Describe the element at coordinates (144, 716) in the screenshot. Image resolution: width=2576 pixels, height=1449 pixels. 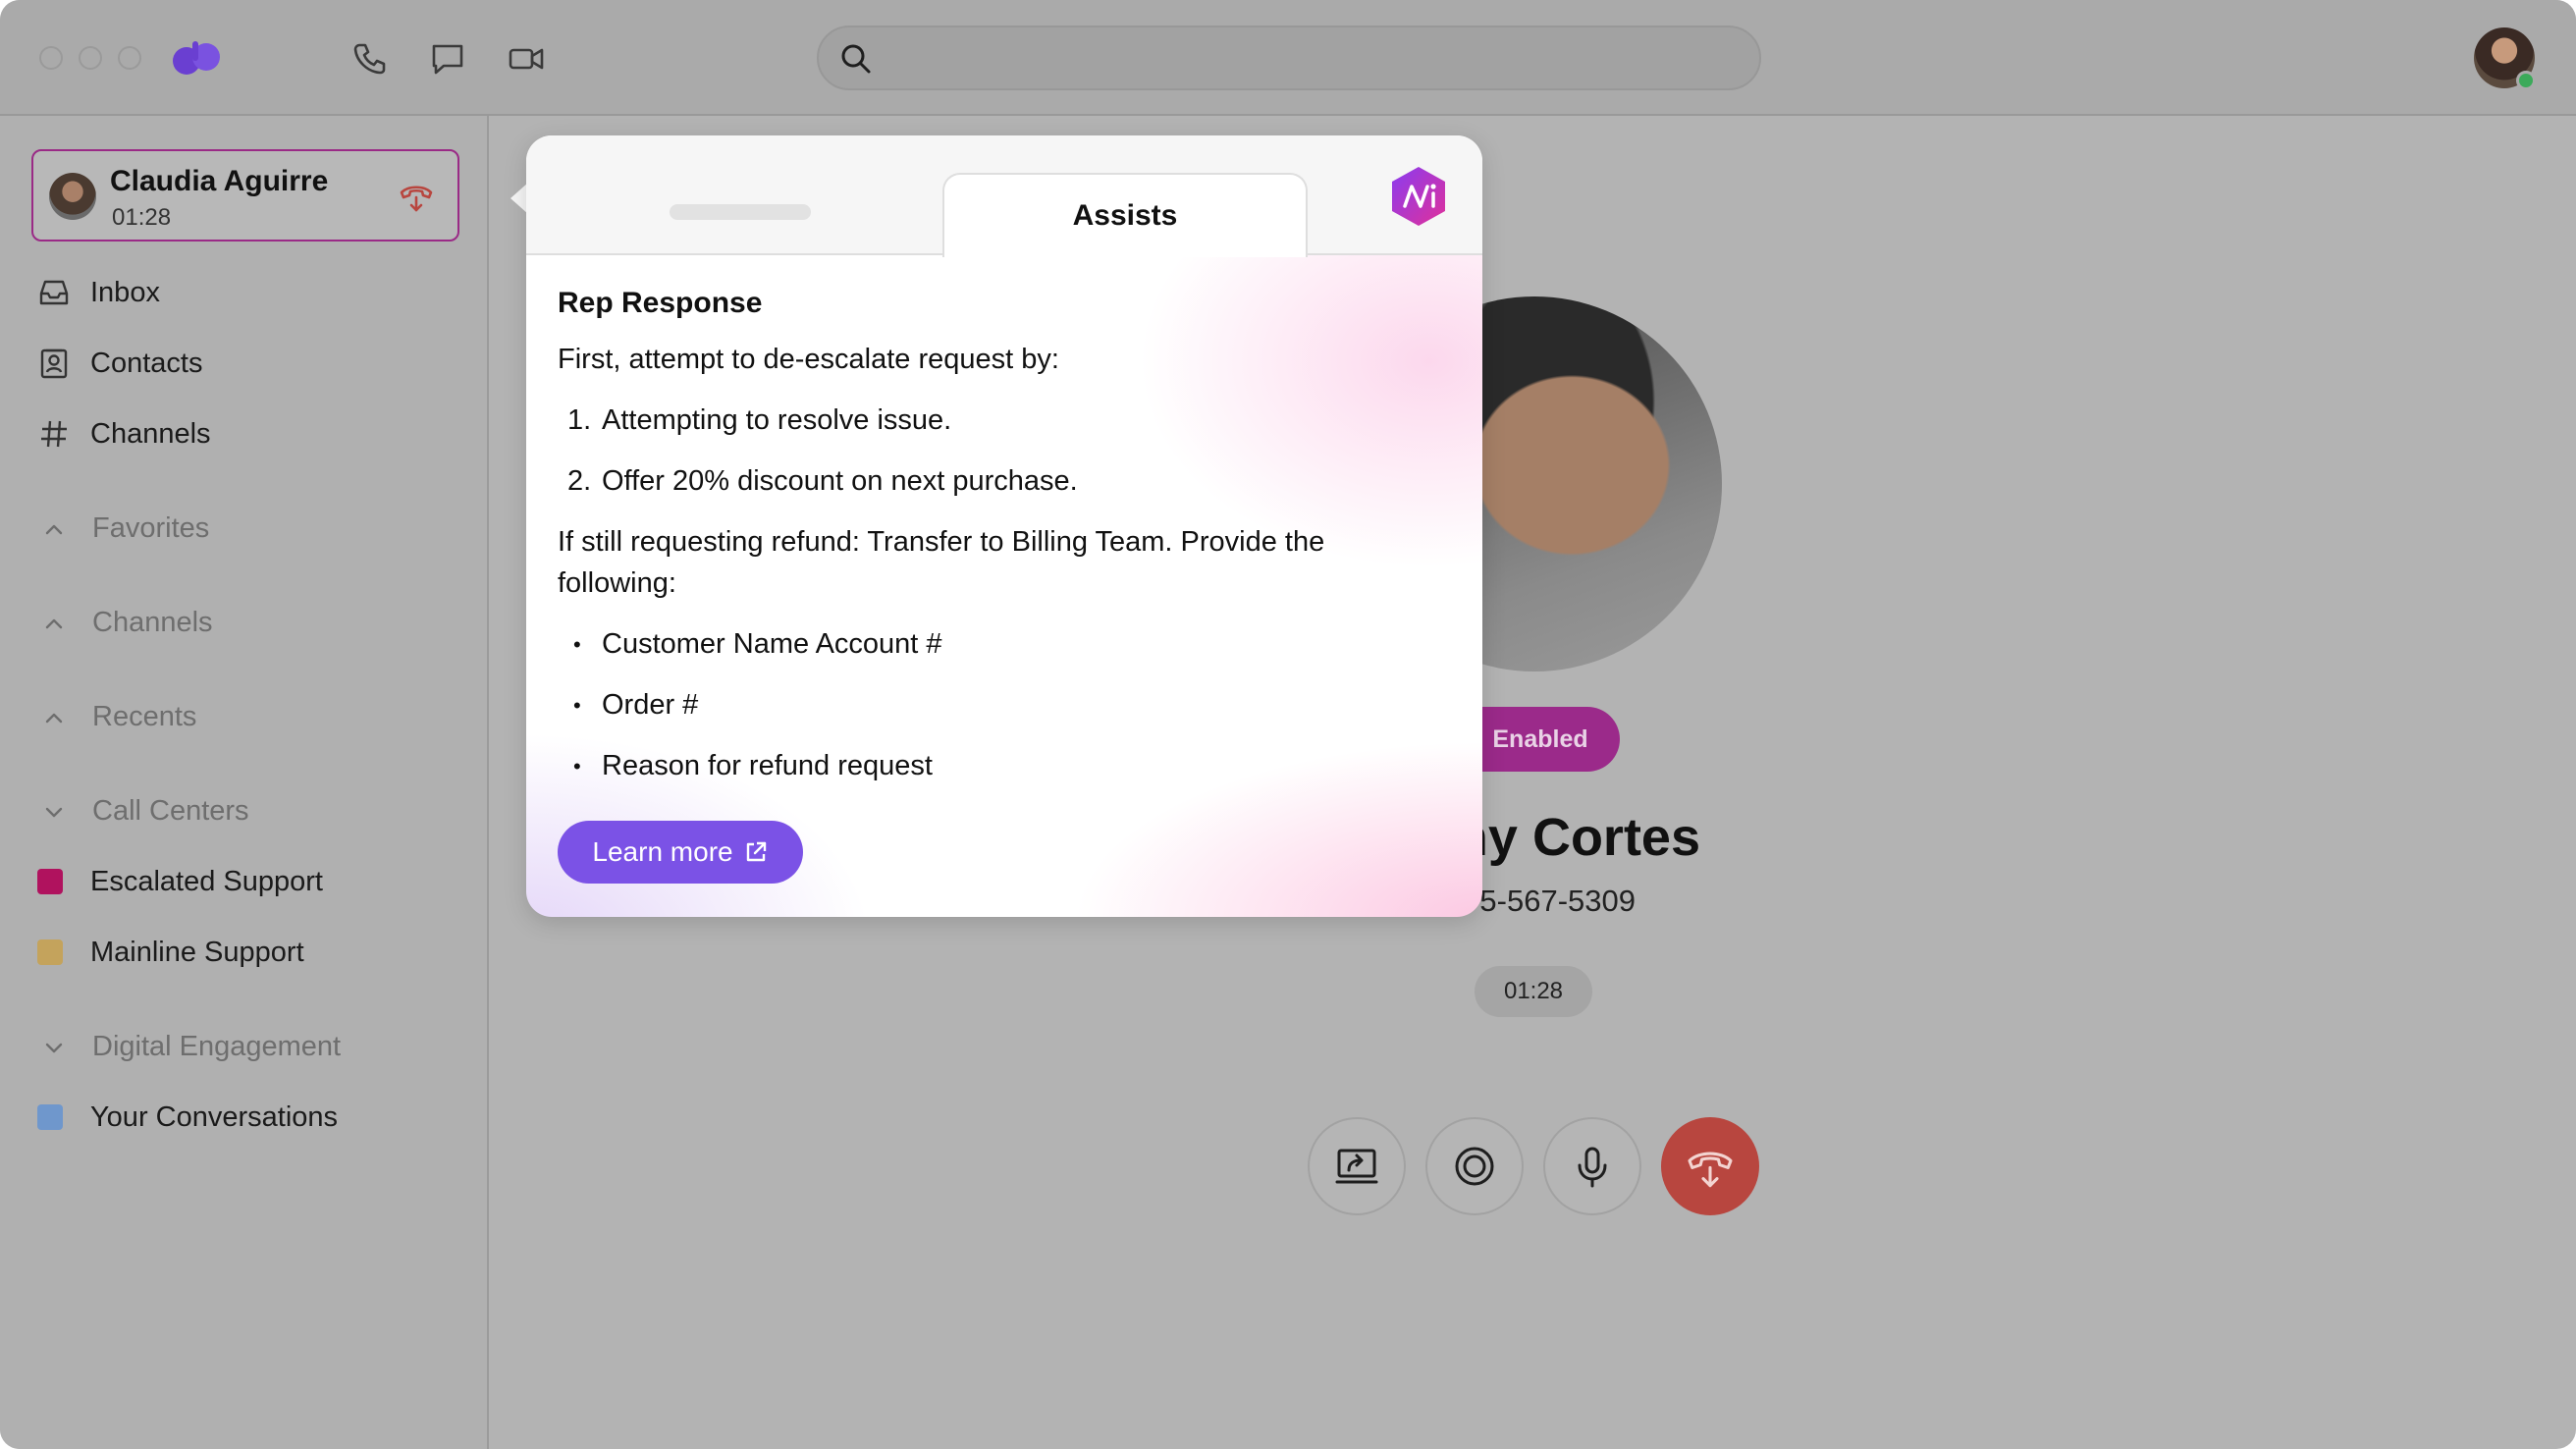
I see `section-label: Recents` at that location.